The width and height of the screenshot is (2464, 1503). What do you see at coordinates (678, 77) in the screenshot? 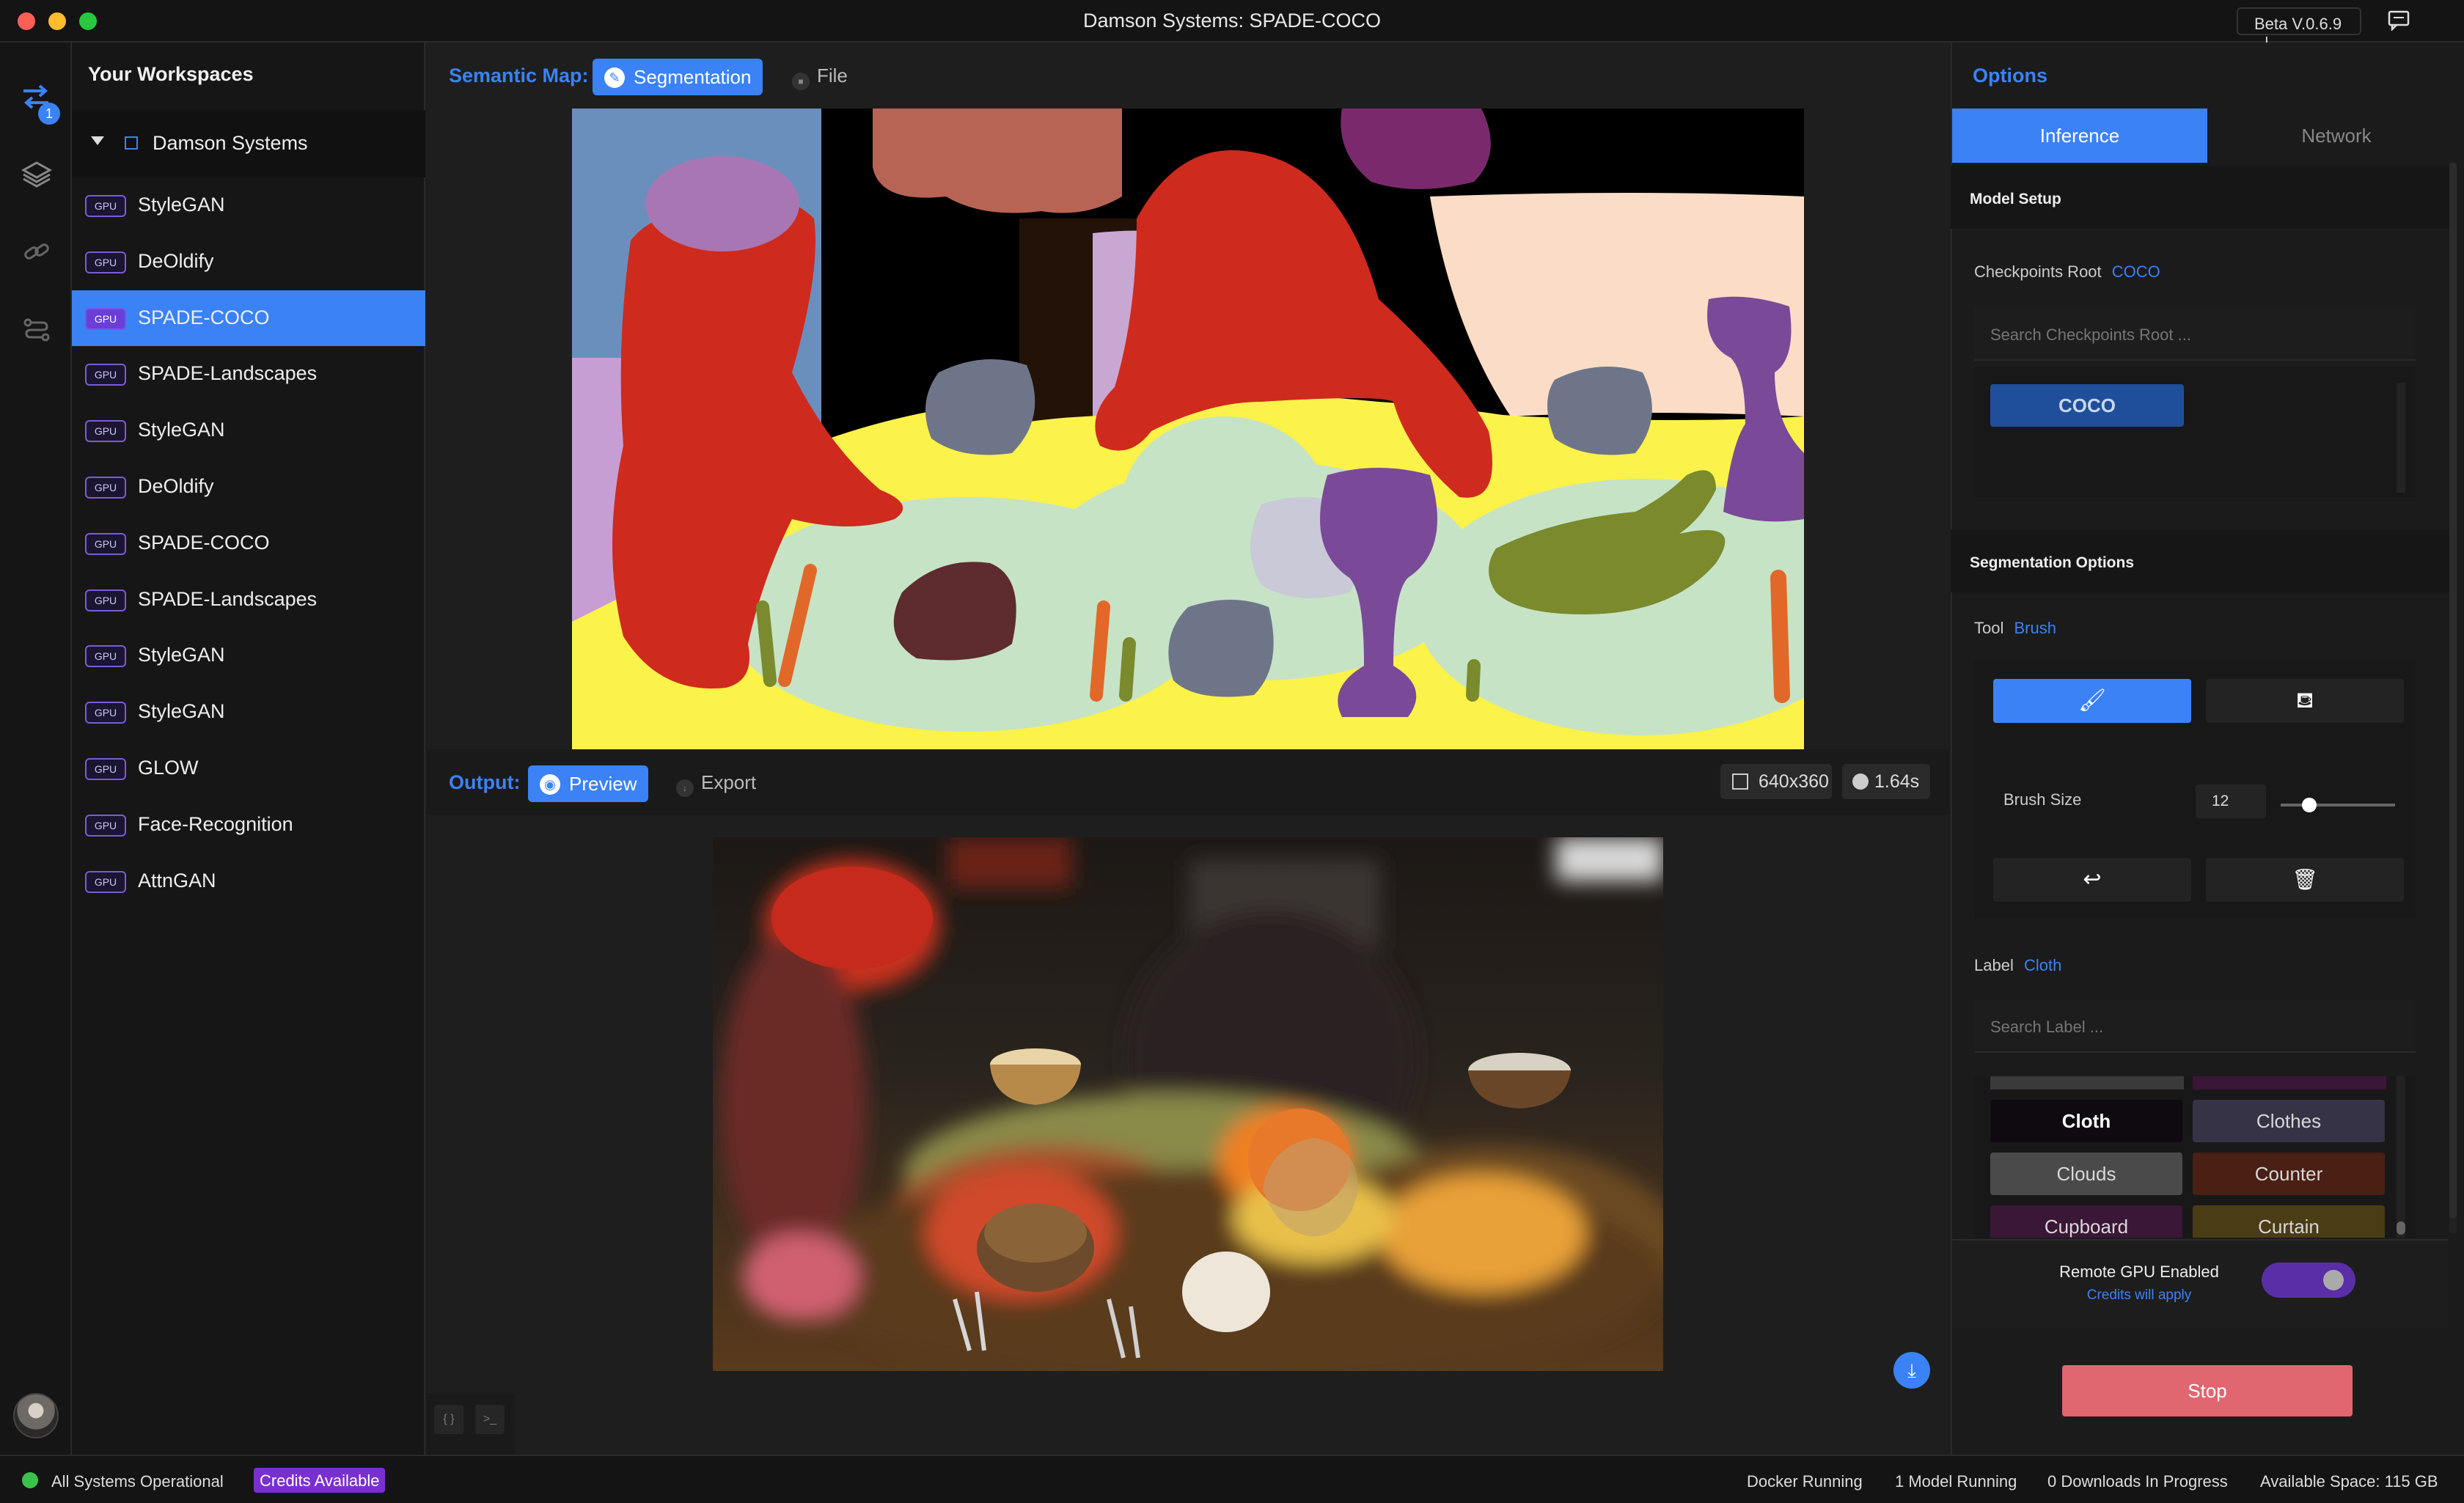
I see `tab-segmentation: ✎ Segmentation` at bounding box center [678, 77].